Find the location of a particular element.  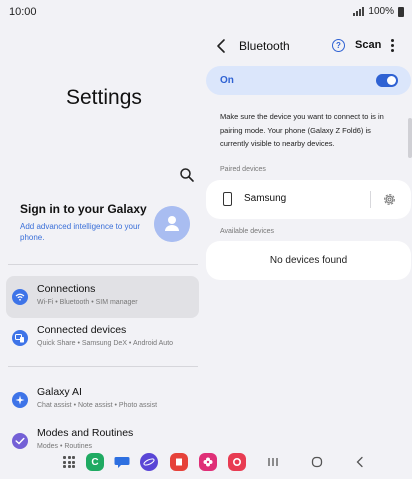

bluetooth-master-toggle: On is located at coordinates (308, 80).